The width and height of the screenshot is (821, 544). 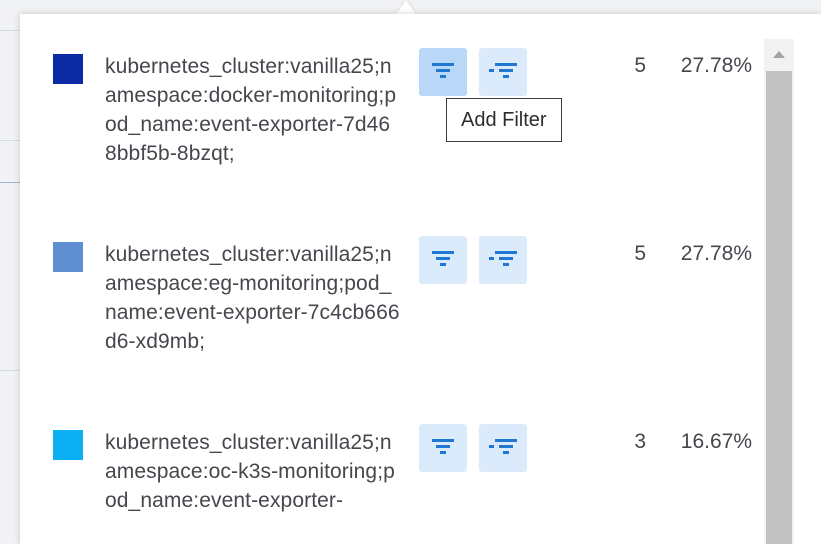 I want to click on scrollbar-thumb, so click(x=779, y=307).